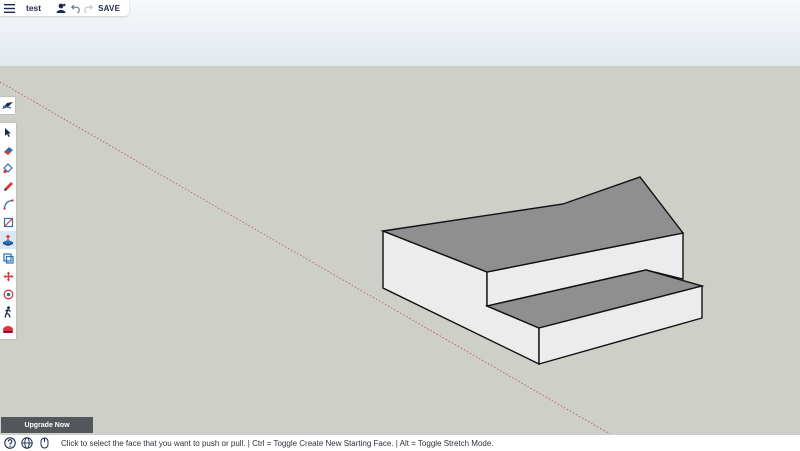  I want to click on pencil-tool, so click(8, 186).